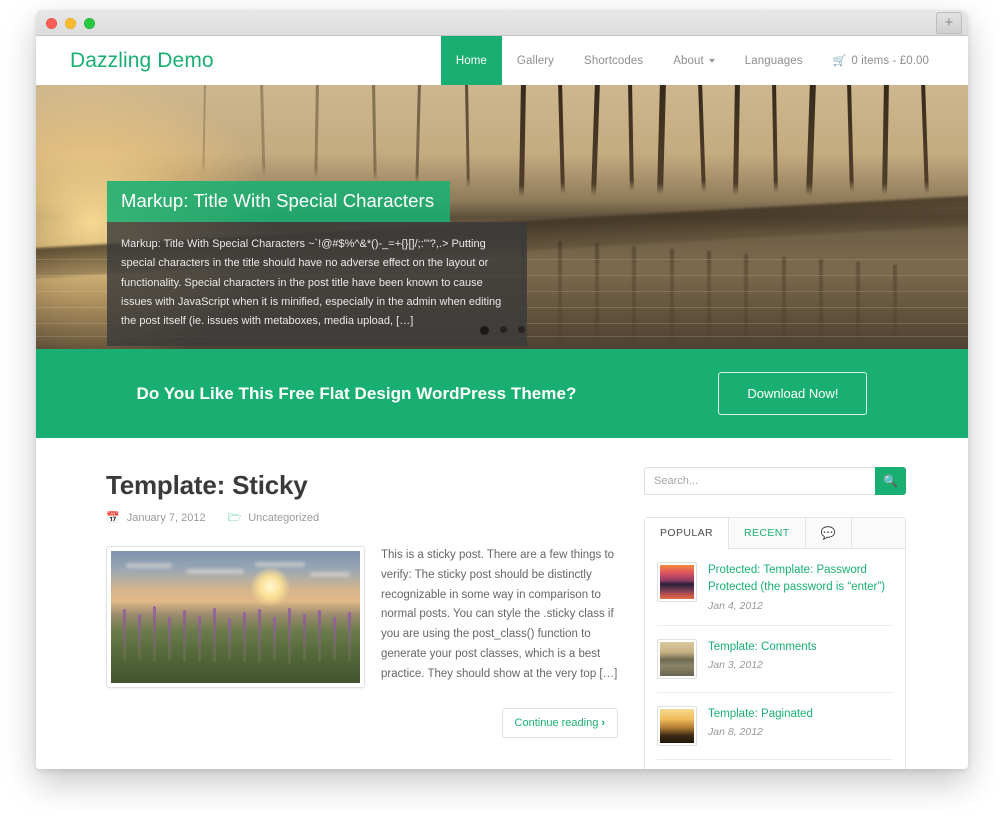 This screenshot has width=1000, height=828. Describe the element at coordinates (775, 726) in the screenshot. I see `list-item: Template: Paginated Jan 8, 2012` at that location.